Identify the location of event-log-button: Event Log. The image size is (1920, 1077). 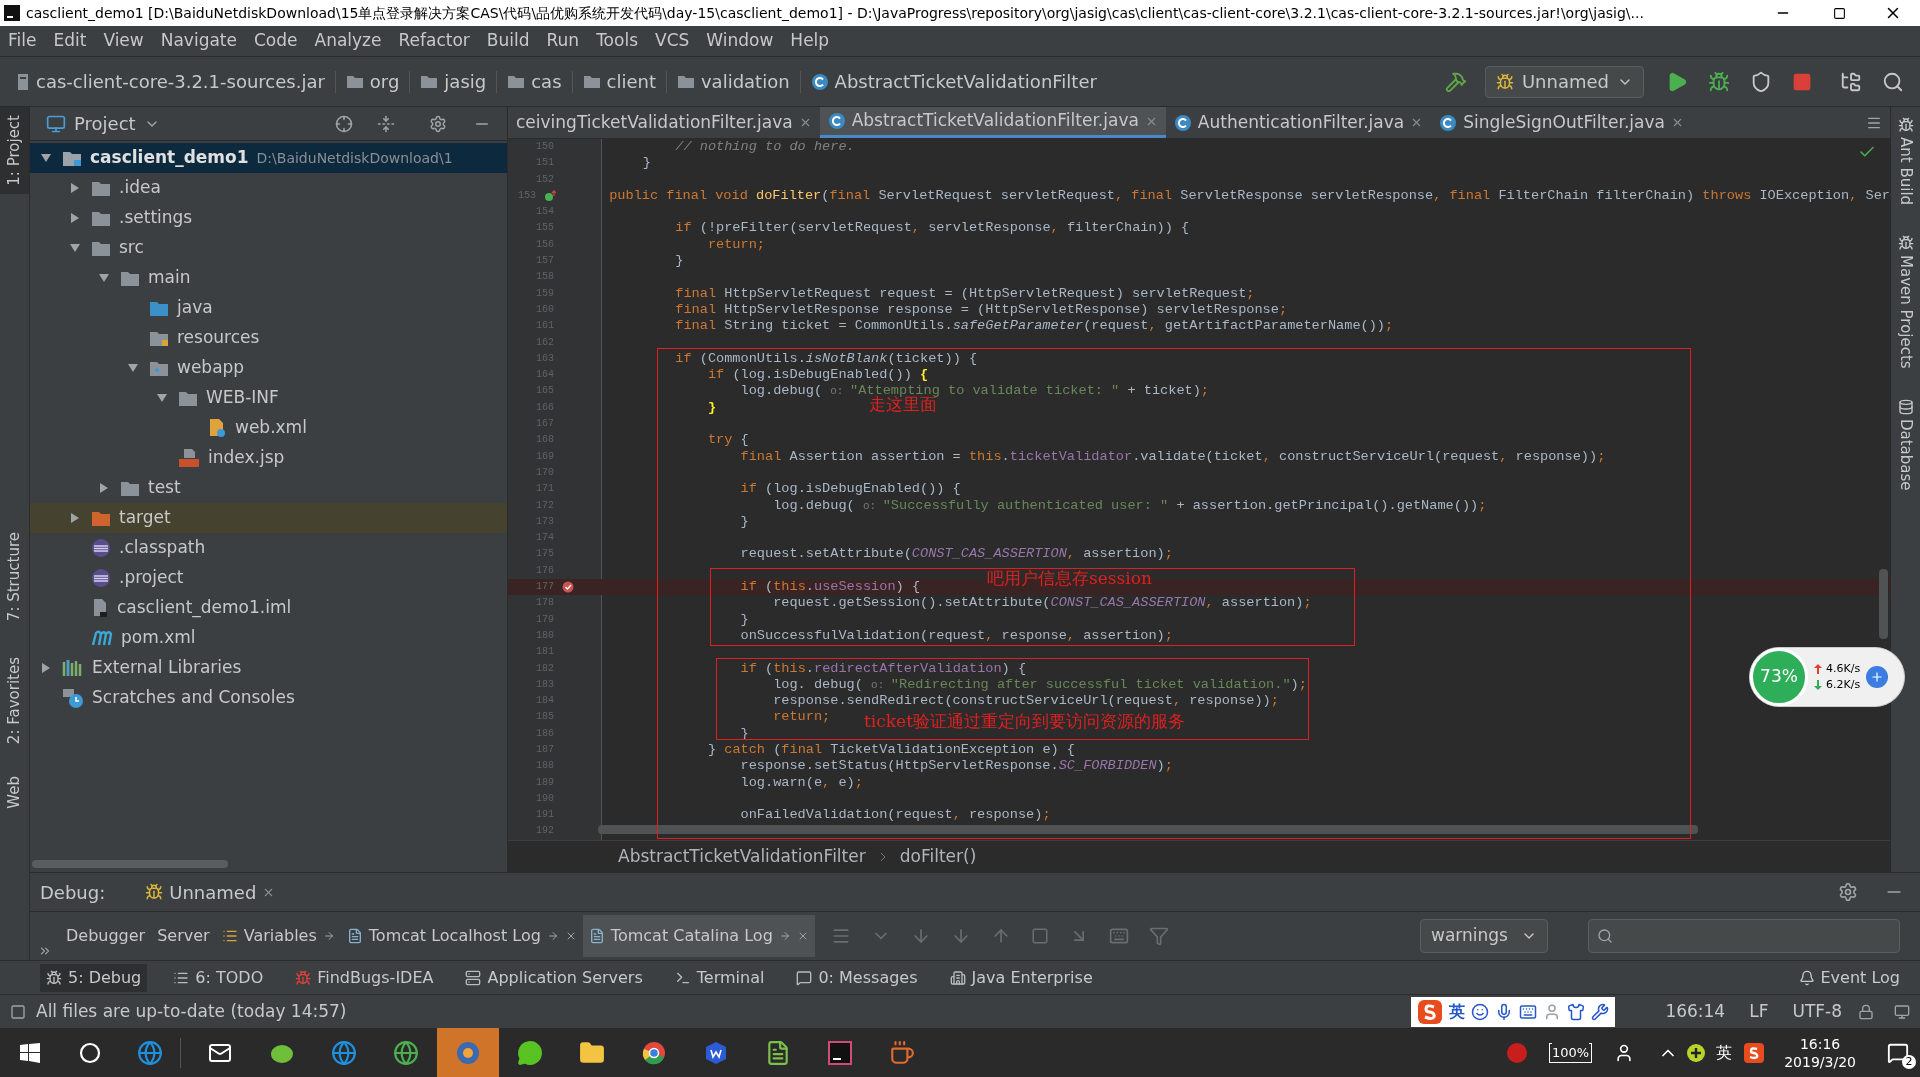
(1849, 977).